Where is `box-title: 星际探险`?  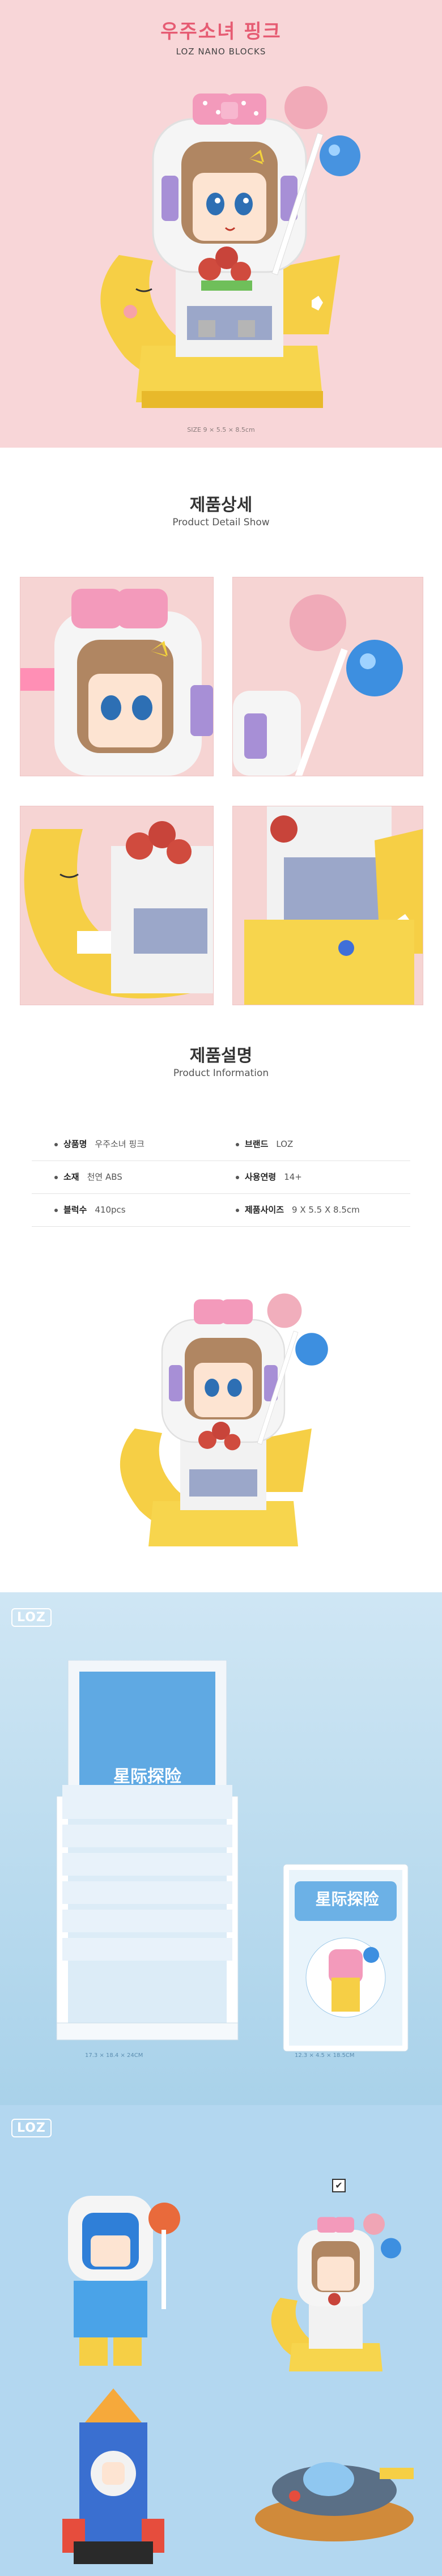
box-title: 星际探险 is located at coordinates (347, 1899).